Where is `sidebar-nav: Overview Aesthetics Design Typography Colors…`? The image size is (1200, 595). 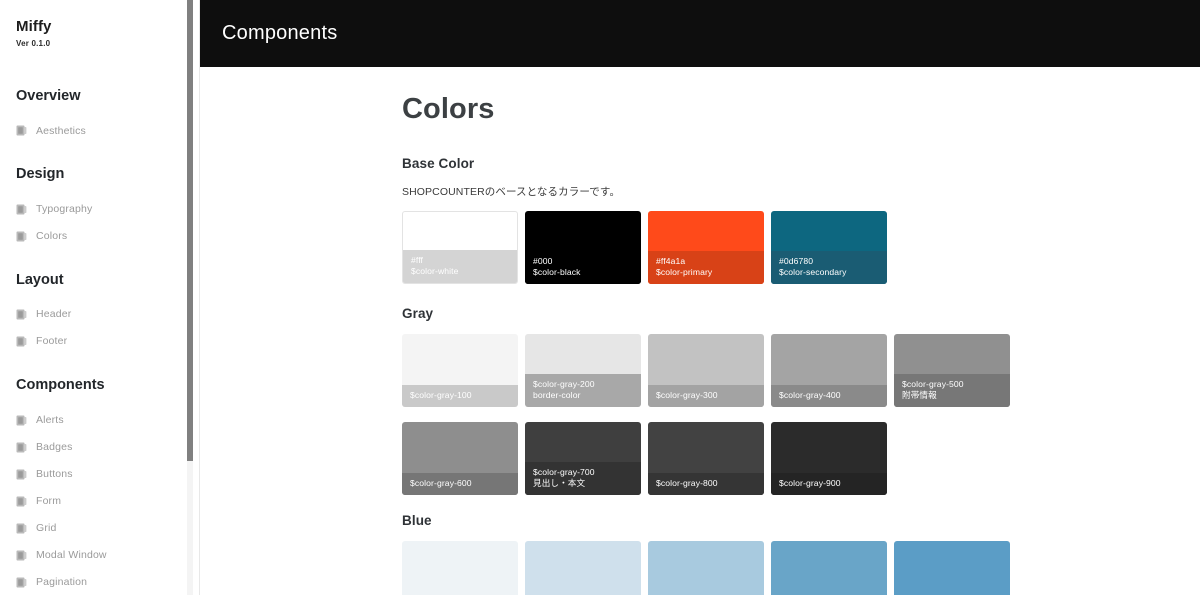 sidebar-nav: Overview Aesthetics Design Typography Colors… is located at coordinates (100, 341).